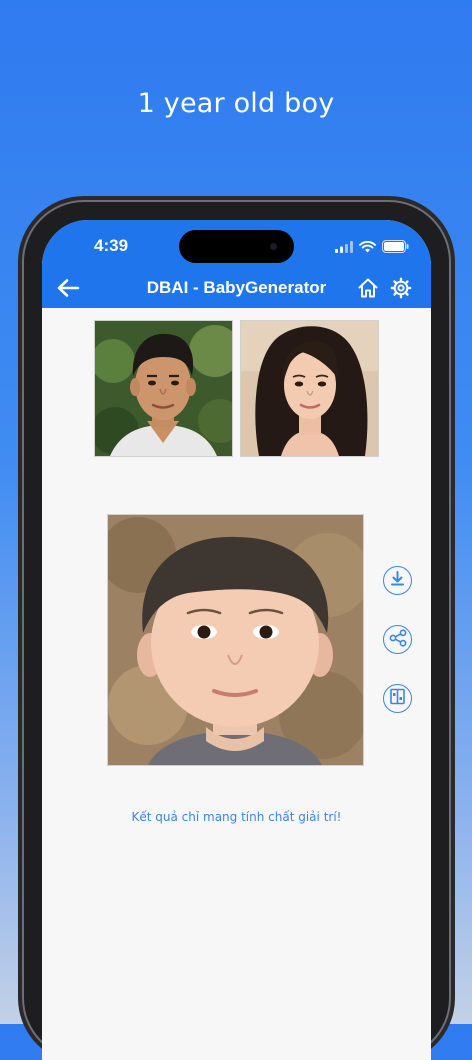  What do you see at coordinates (344, 247) in the screenshot?
I see `signal-icon` at bounding box center [344, 247].